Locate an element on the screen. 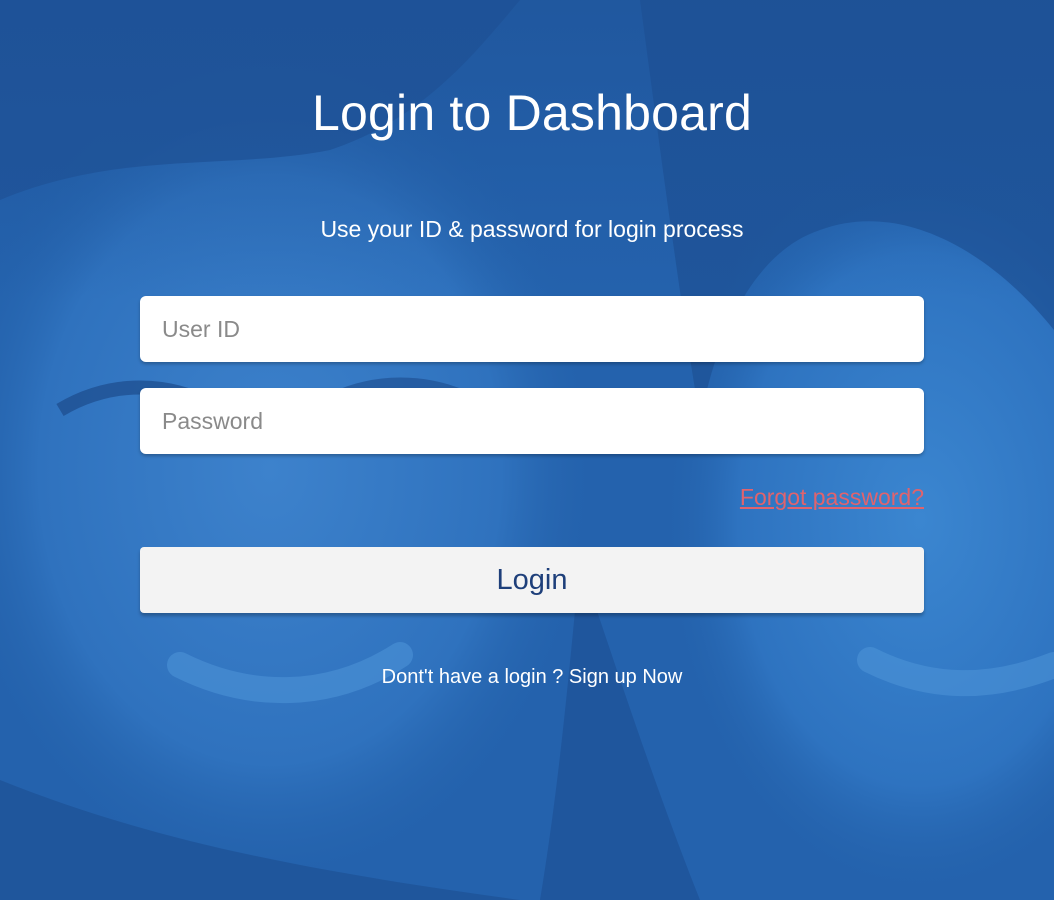  password-input is located at coordinates (532, 421).